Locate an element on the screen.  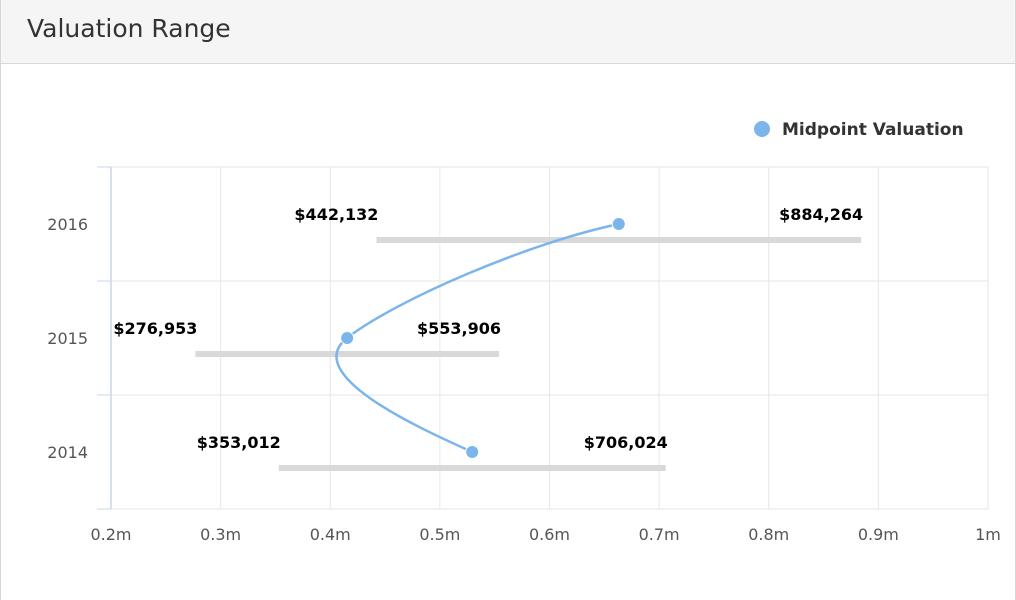
x-tick-label: 0.7m is located at coordinates (659, 534).